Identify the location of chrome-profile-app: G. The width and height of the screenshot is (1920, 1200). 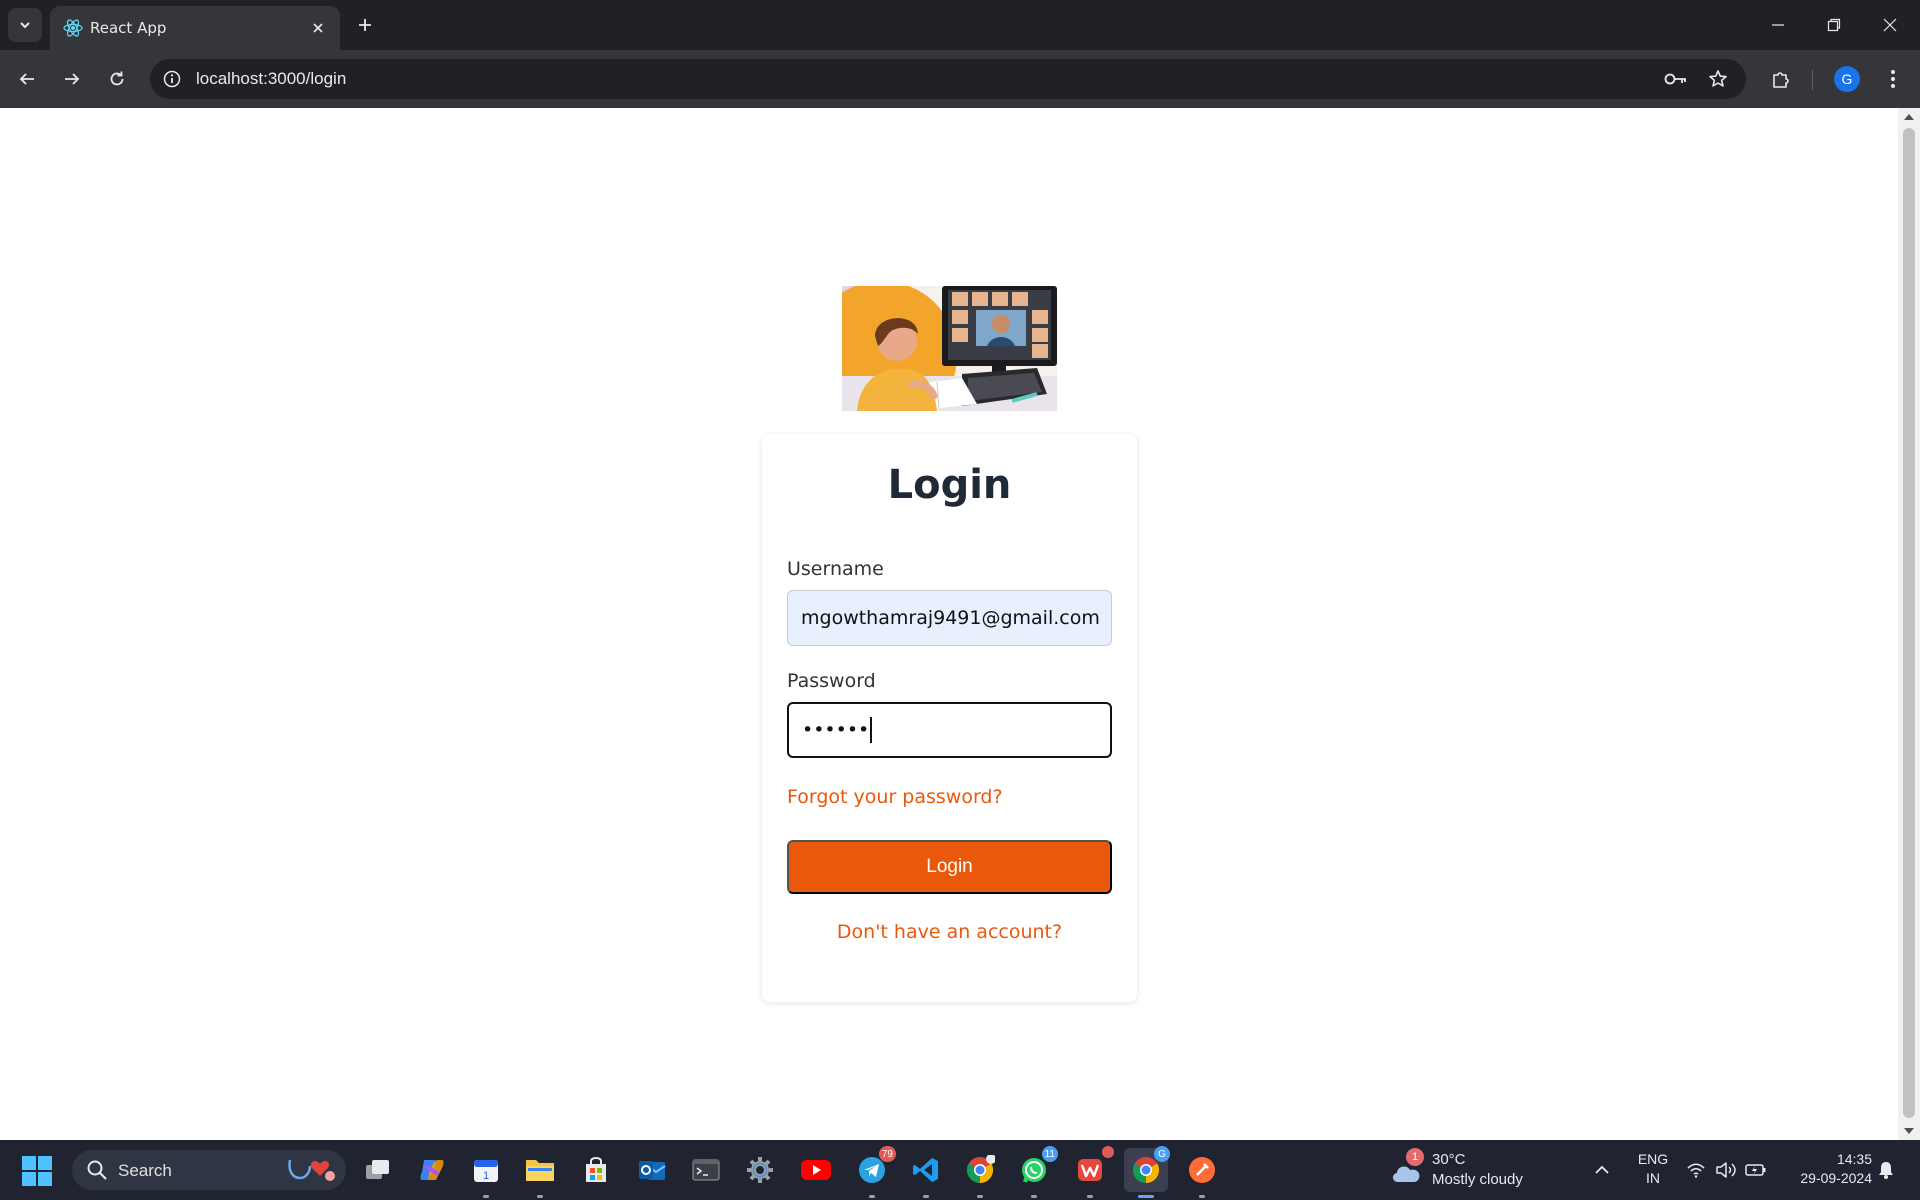
(1147, 1172).